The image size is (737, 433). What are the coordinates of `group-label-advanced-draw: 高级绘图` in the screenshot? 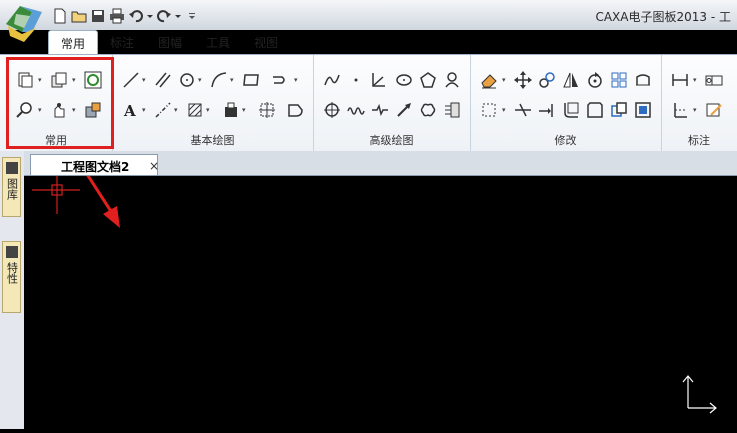 It's located at (391, 140).